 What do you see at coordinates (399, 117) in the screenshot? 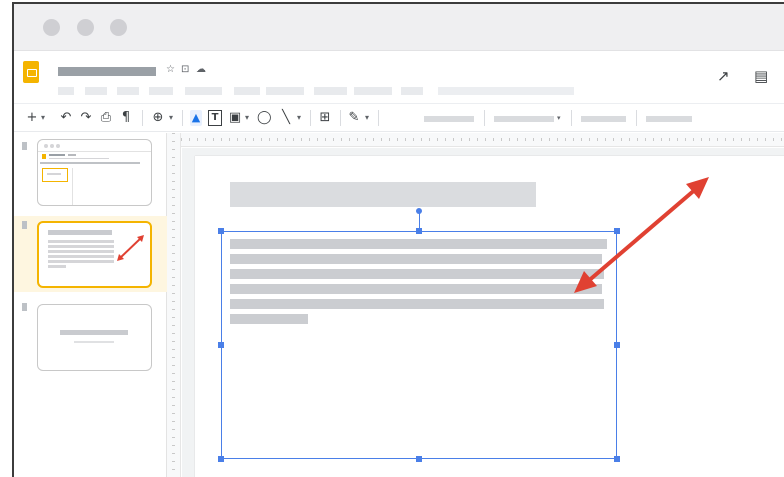
I see `editing-toolbar: + ▾ ↶ ↷ ⎙ ¶ ⊕ ▾ ▲ T ▣ ▾ ◯ ╲ ▾ ⊞ ✎ ▾ ▾` at bounding box center [399, 117].